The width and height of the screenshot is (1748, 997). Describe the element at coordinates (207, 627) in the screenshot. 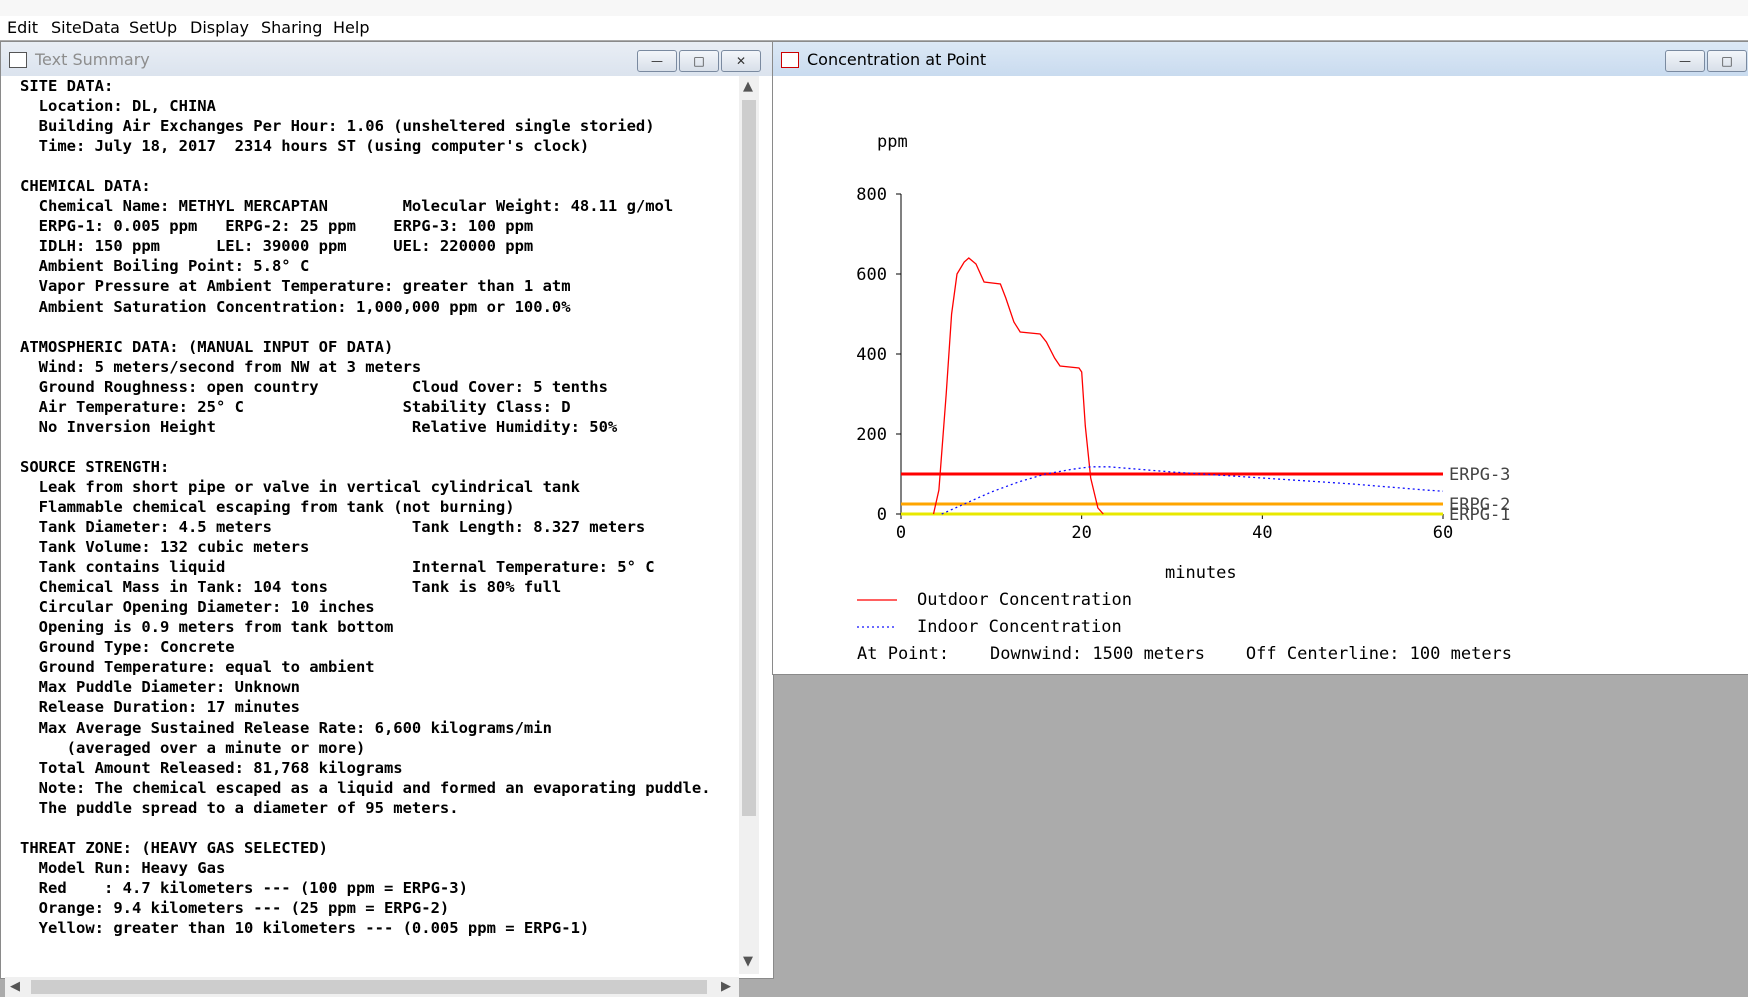

I see `summary-line: Opening is 0.9 meters from tank bottom` at that location.